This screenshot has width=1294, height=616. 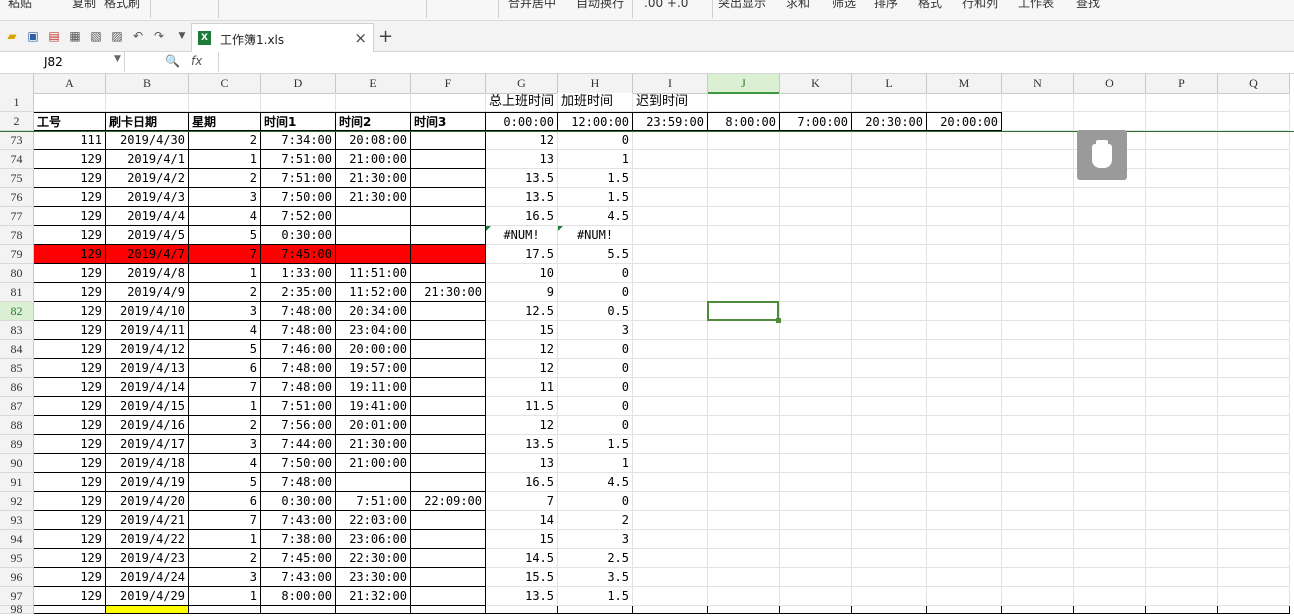 What do you see at coordinates (595, 520) in the screenshot?
I see `cell-H: 2` at bounding box center [595, 520].